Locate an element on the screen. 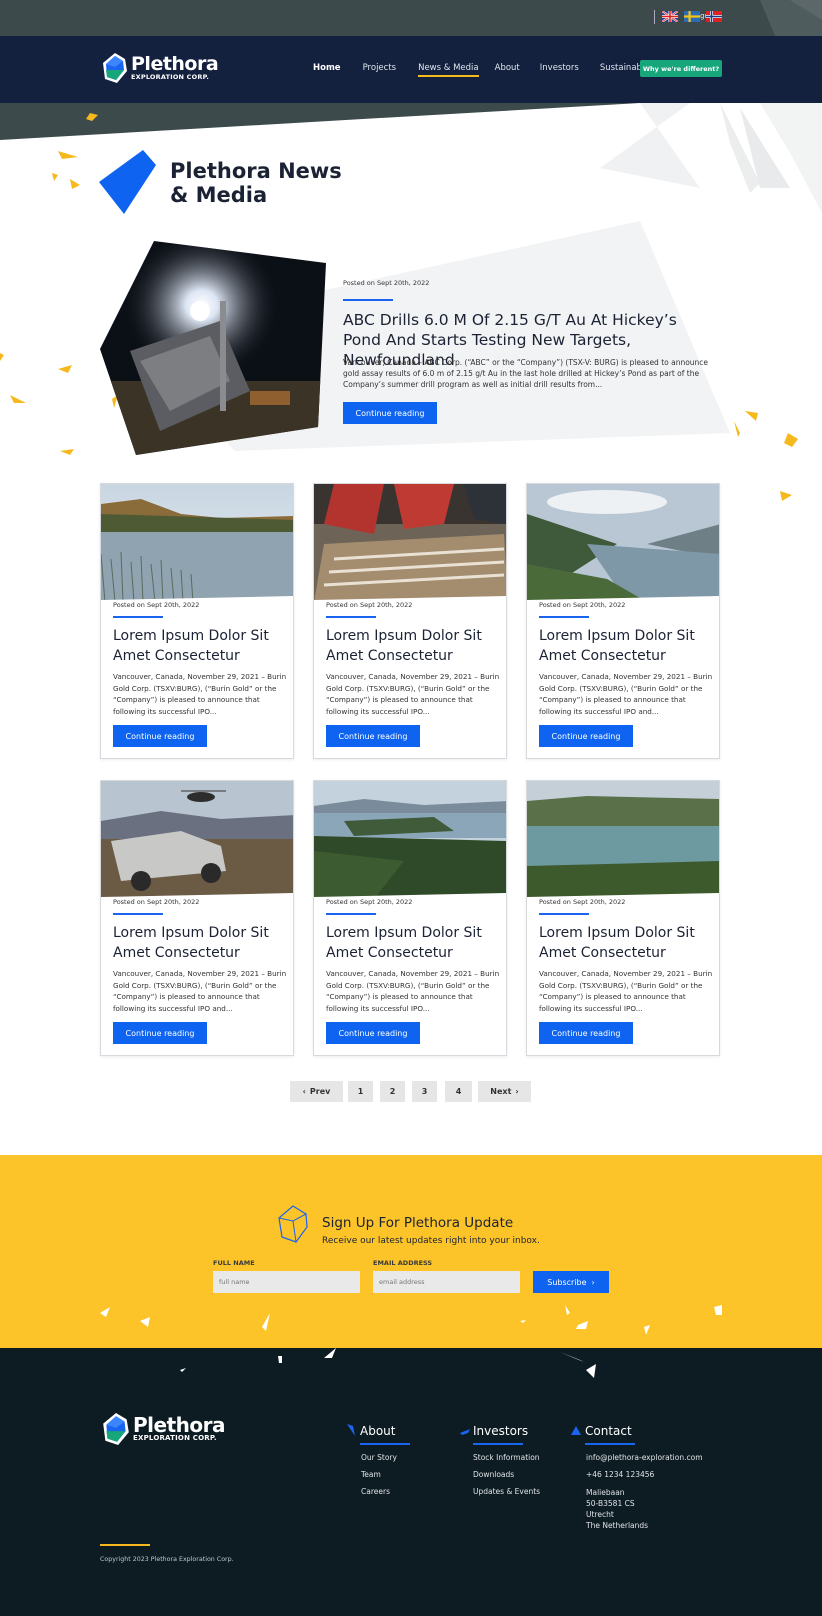 The width and height of the screenshot is (822, 1616). footer-logo: Plethora EXPLORATION CORP. is located at coordinates (164, 1429).